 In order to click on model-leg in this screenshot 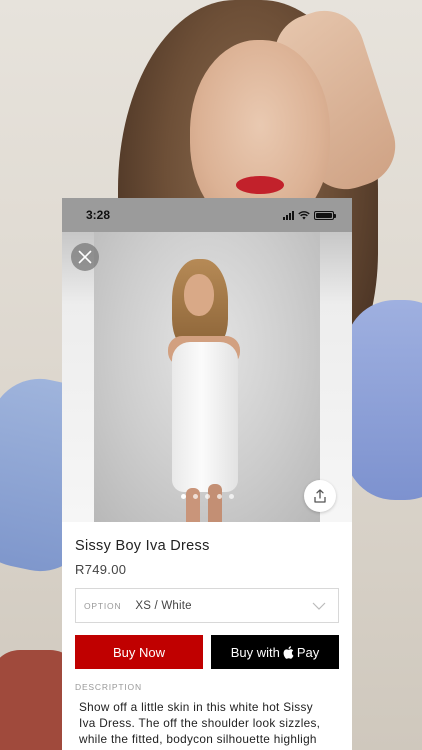, I will do `click(215, 503)`.